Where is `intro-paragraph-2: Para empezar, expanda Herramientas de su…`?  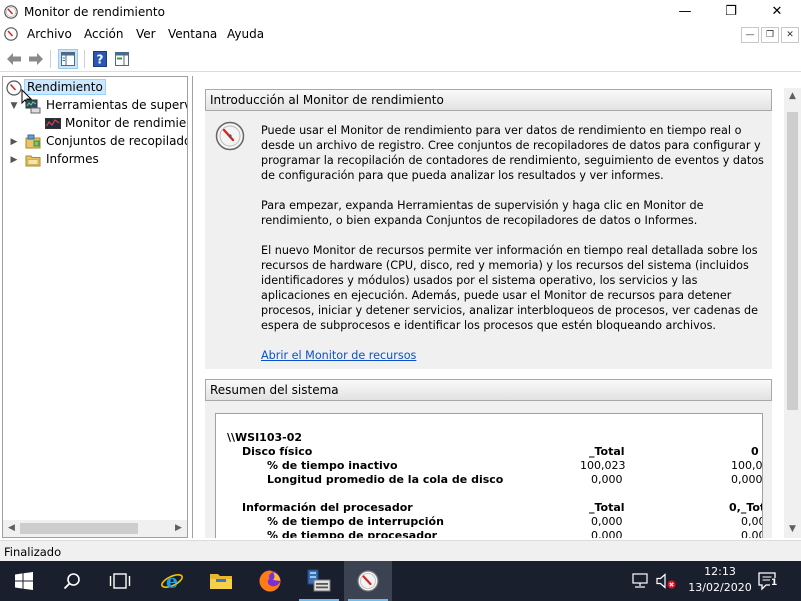 intro-paragraph-2: Para empezar, expanda Herramientas de su… is located at coordinates (482, 213).